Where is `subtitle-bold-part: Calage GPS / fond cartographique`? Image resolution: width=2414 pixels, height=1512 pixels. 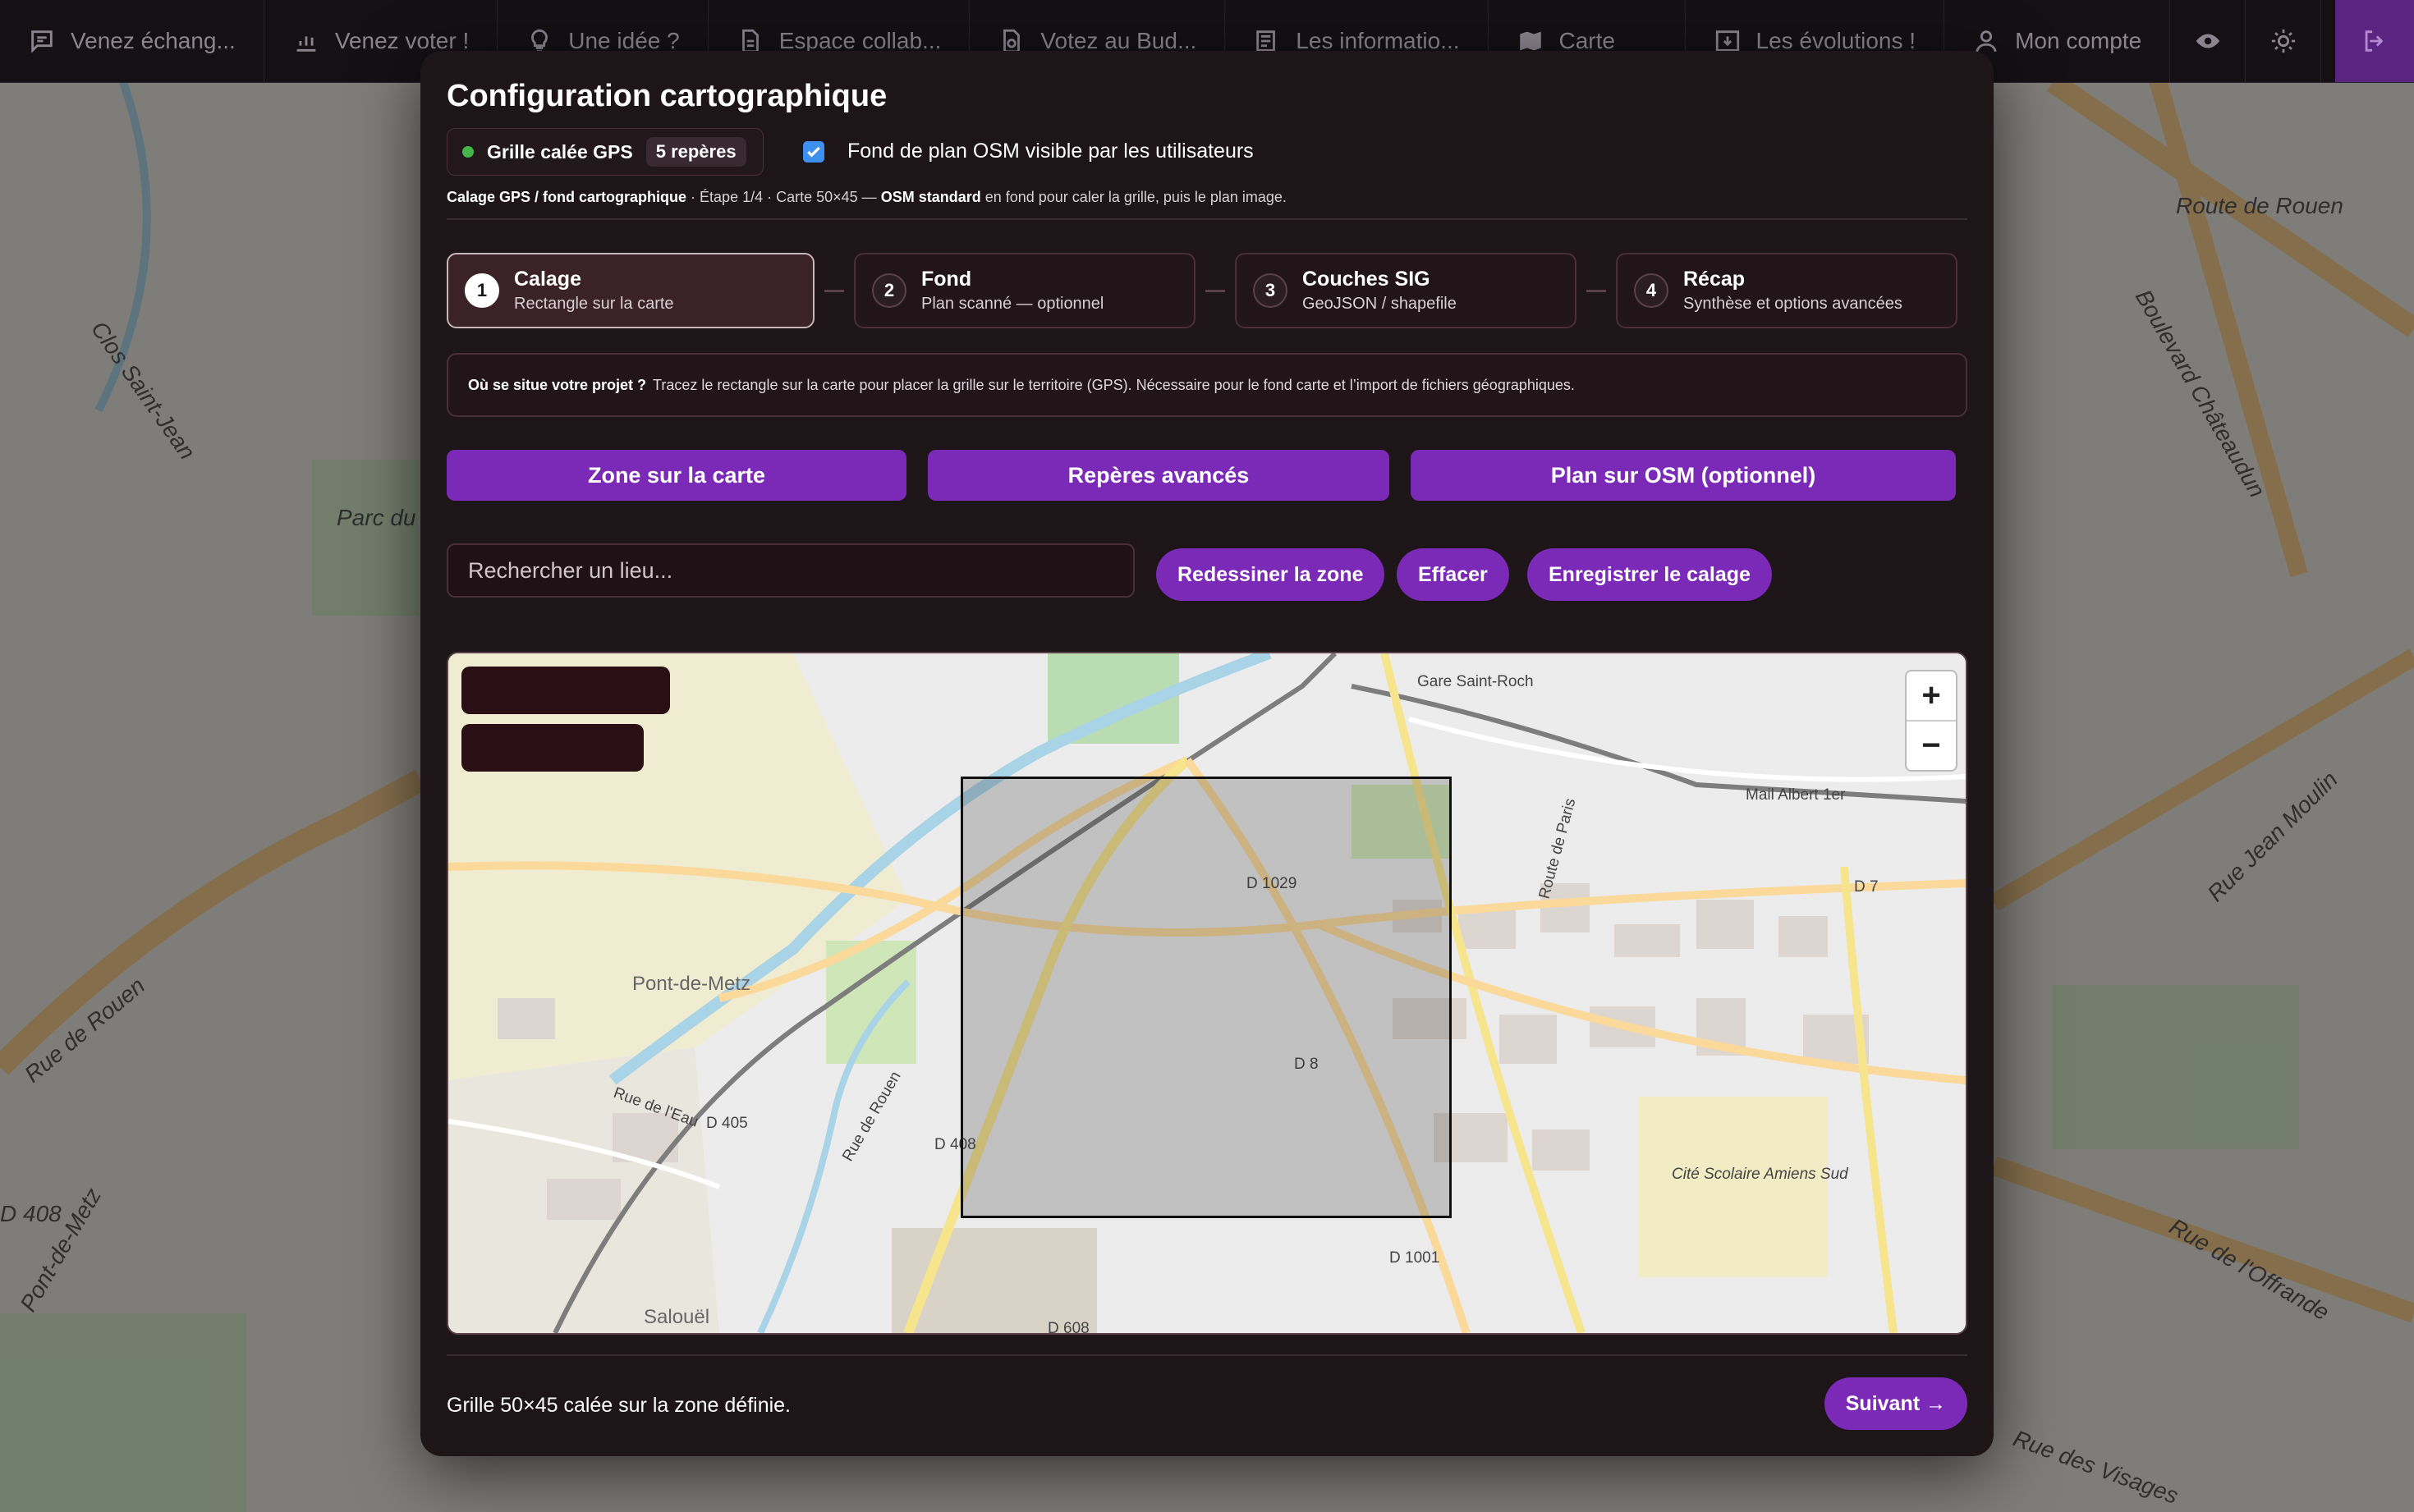 subtitle-bold-part: Calage GPS / fond cartographique is located at coordinates (567, 197).